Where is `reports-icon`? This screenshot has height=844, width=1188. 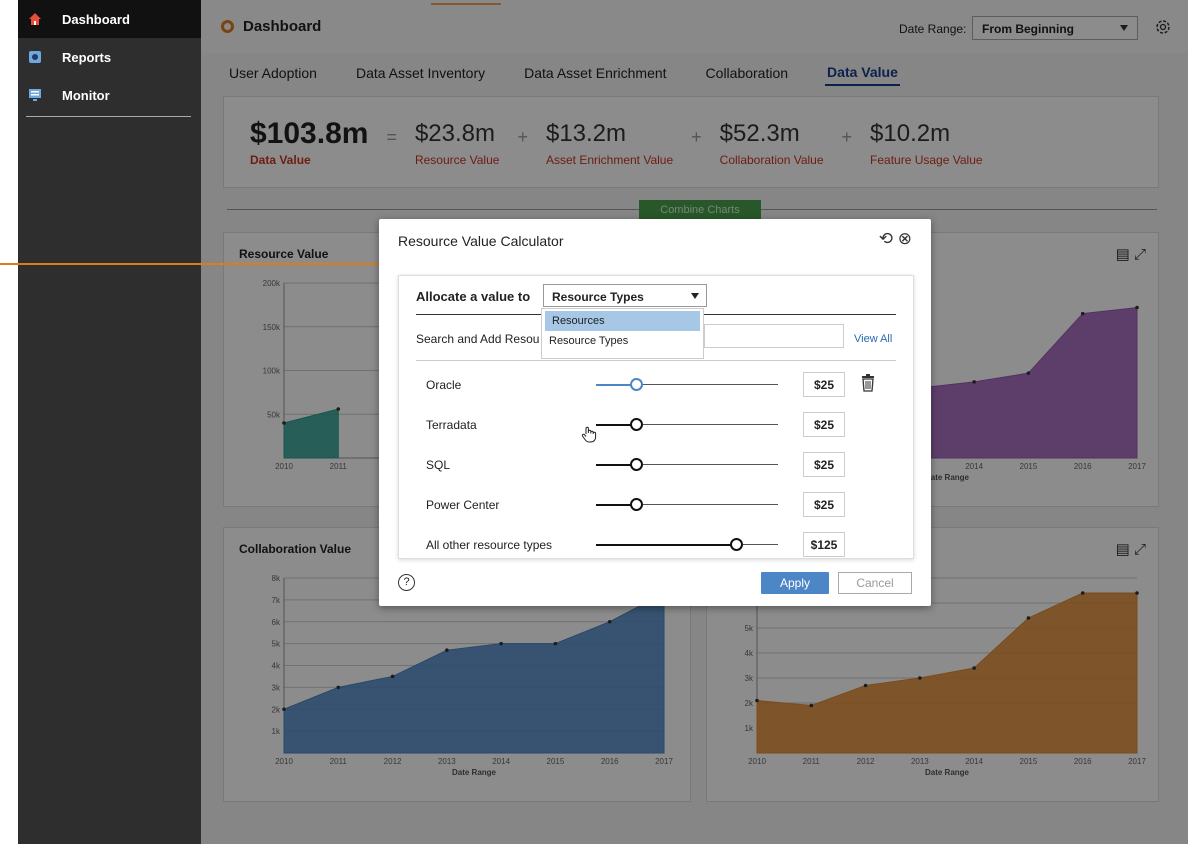
reports-icon is located at coordinates (35, 57).